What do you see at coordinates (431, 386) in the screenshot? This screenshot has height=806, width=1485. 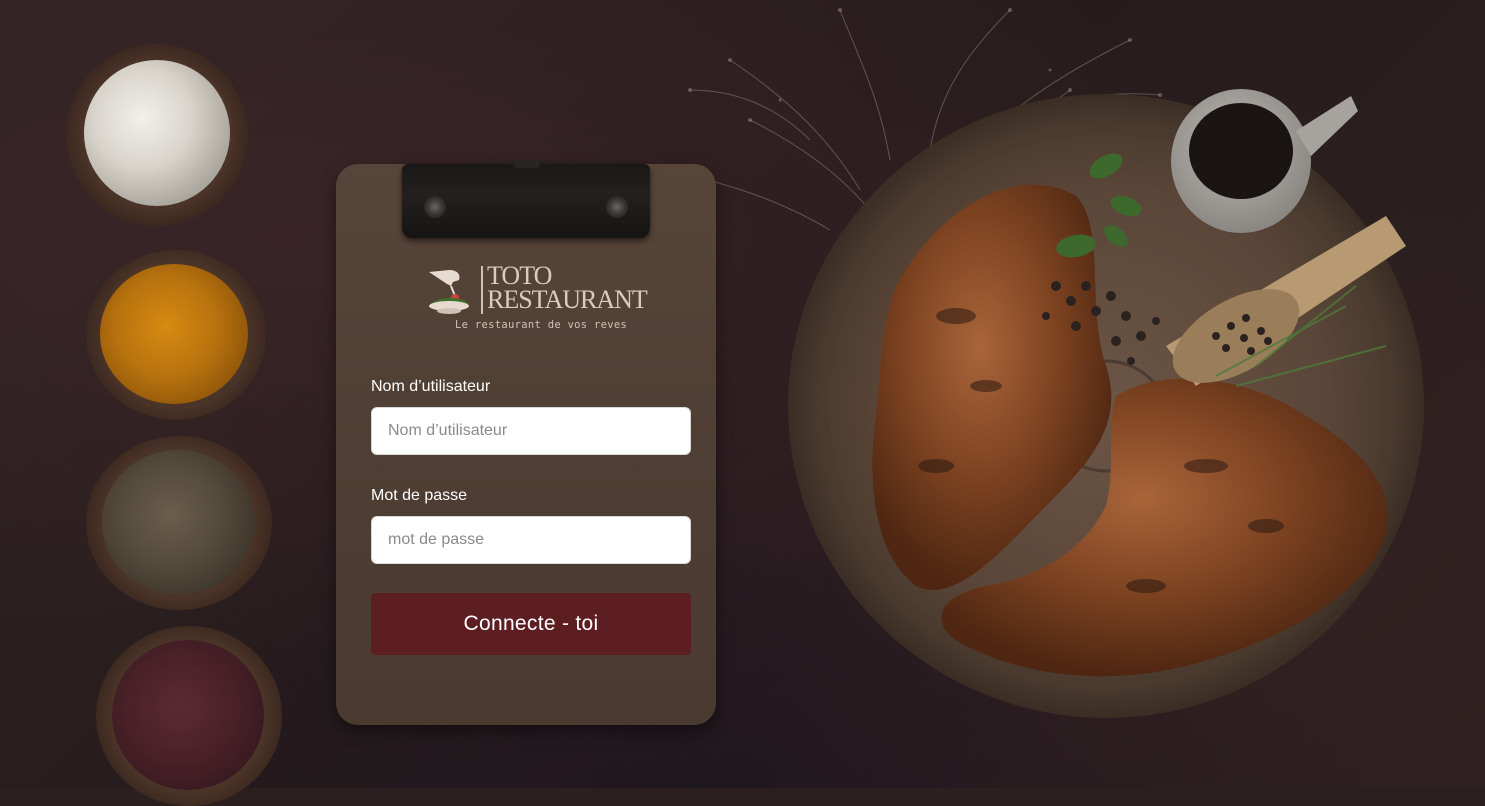 I see `username-label: Nom d’utilisateur` at bounding box center [431, 386].